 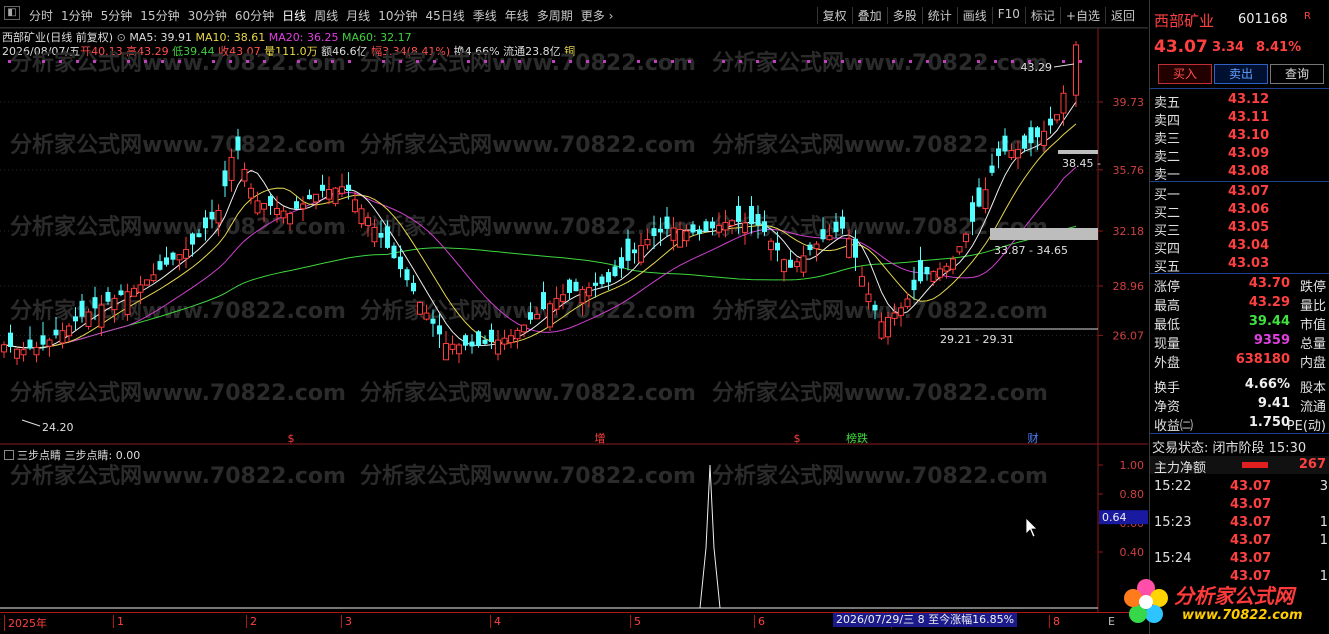 I want to click on stat-row: 现量 9359 总量, so click(x=1239, y=342).